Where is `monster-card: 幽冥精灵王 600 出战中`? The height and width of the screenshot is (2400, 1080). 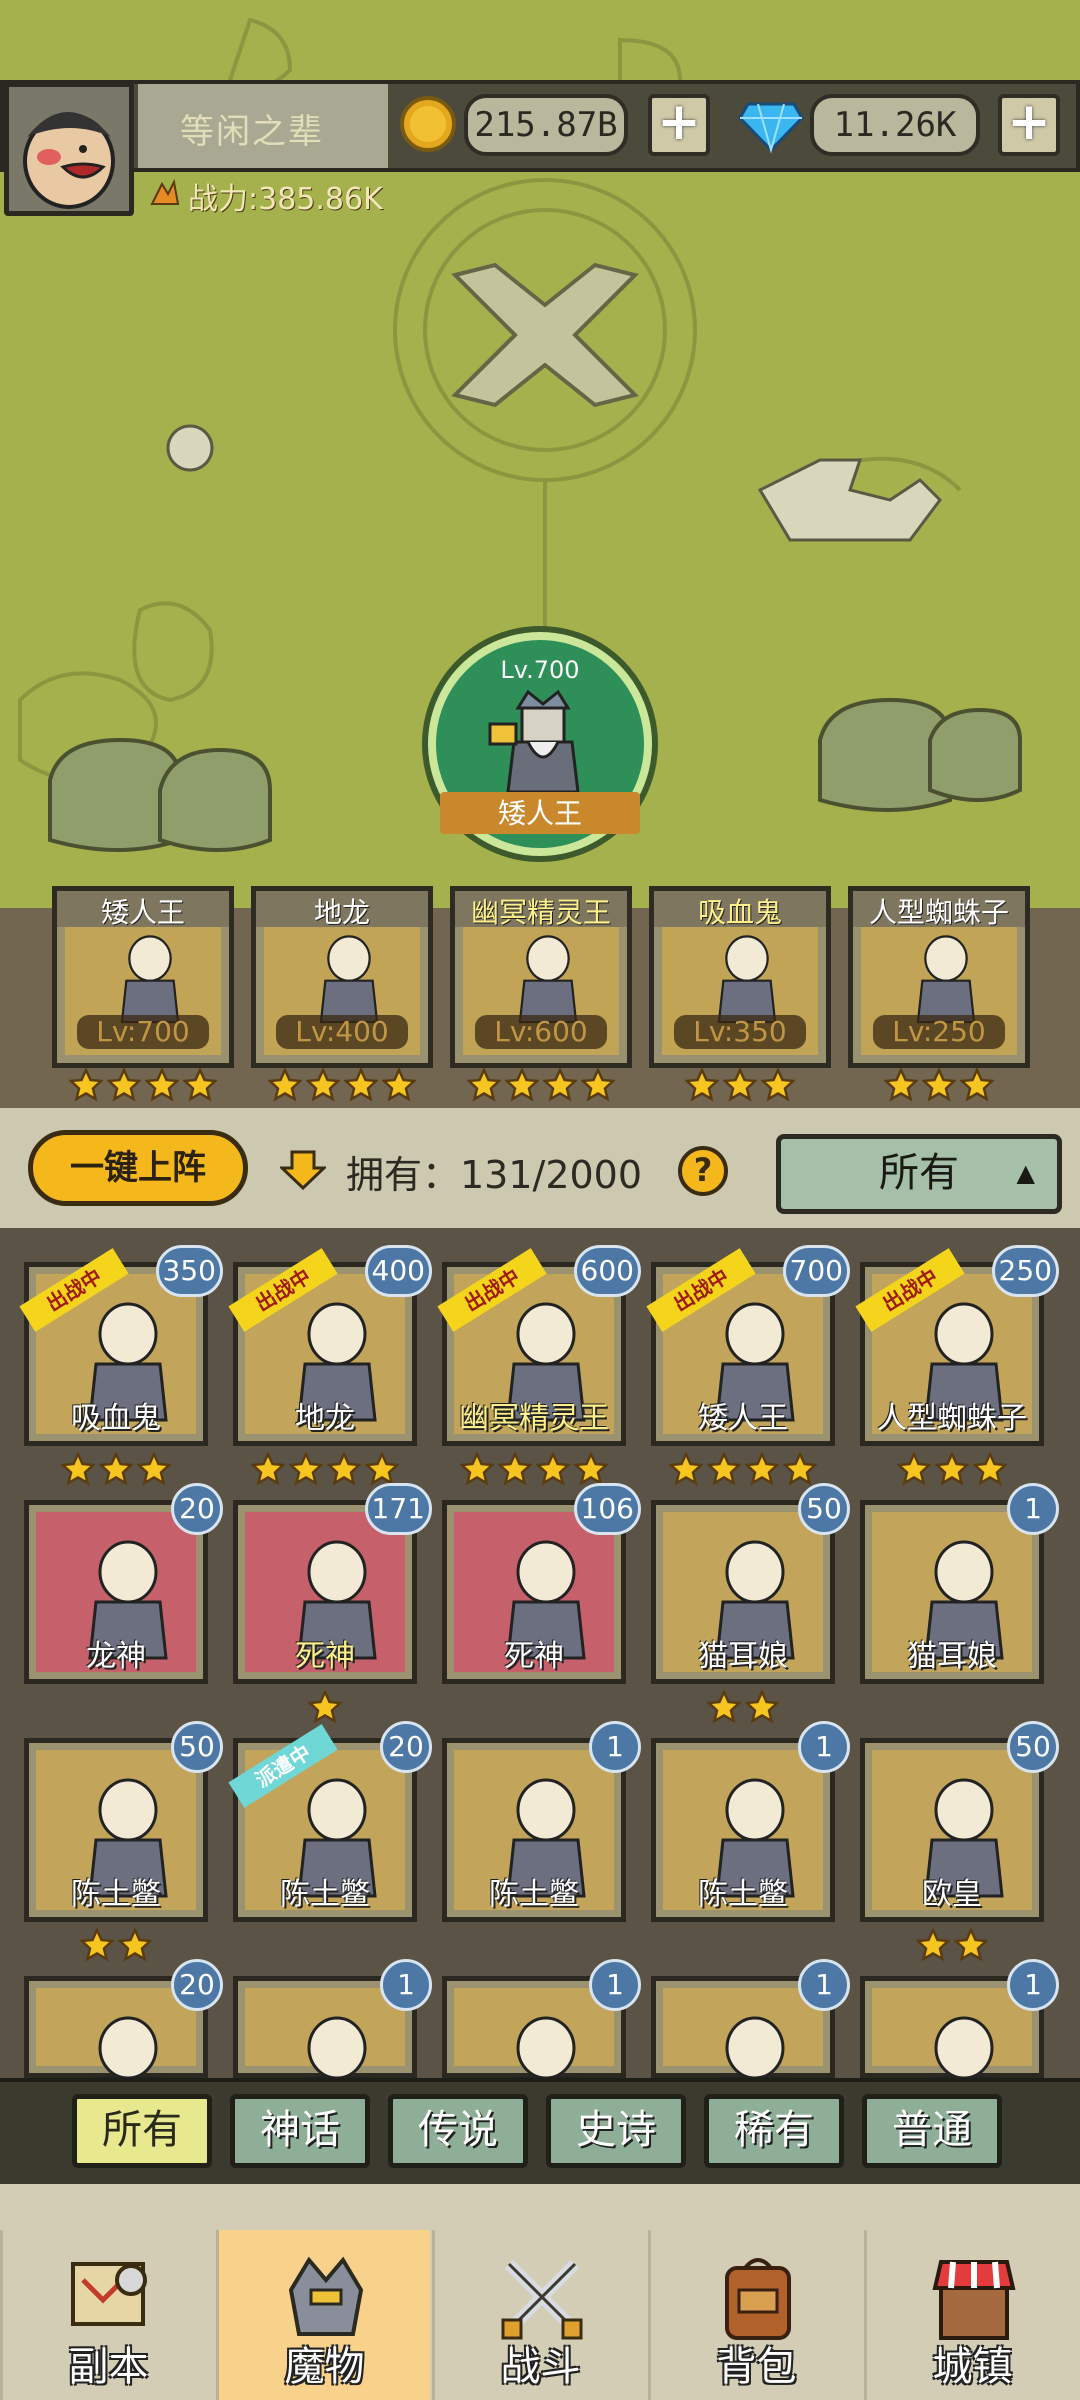 monster-card: 幽冥精灵王 600 出战中 is located at coordinates (539, 1345).